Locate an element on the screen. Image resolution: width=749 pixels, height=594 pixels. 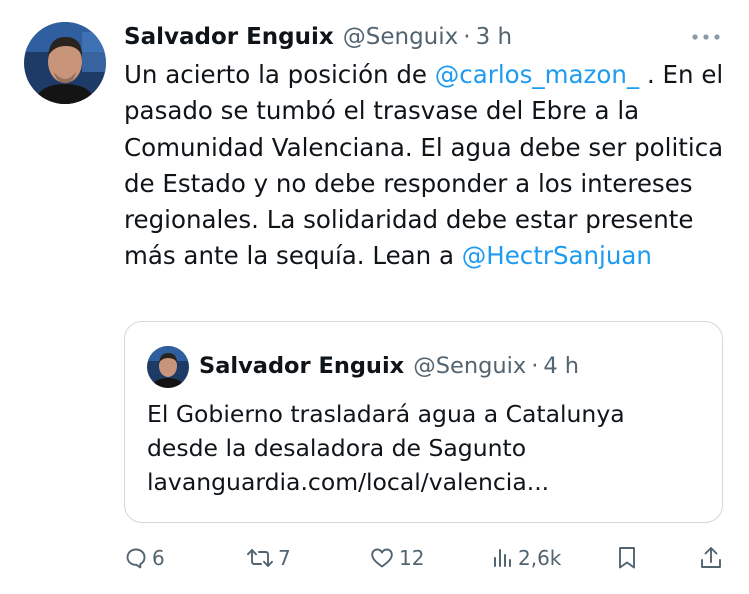
more-dots-icon is located at coordinates (706, 37).